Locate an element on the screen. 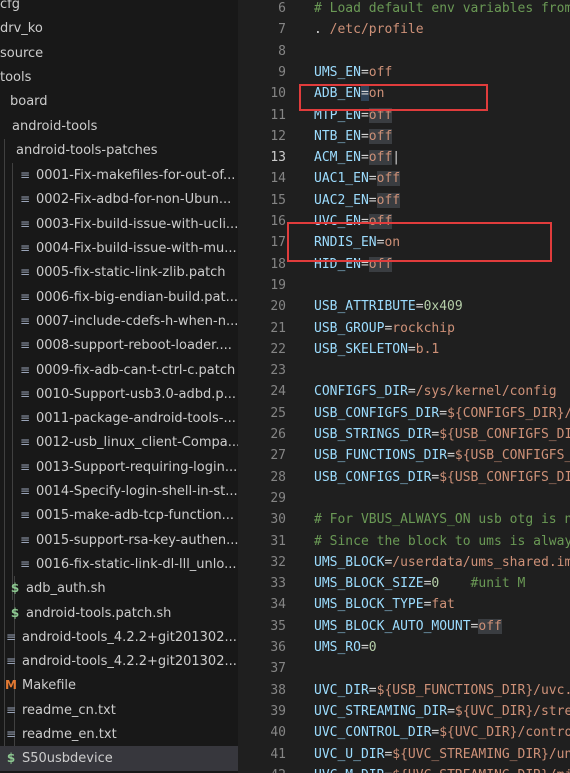  tree-folder: android-tools-patches is located at coordinates (119, 151).